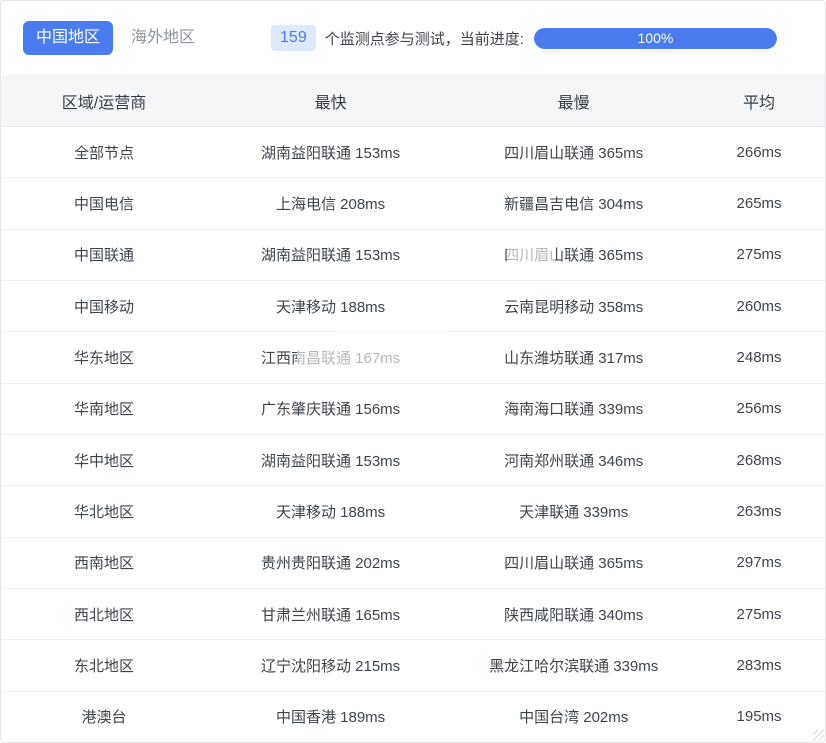 The image size is (826, 743). Describe the element at coordinates (330, 564) in the screenshot. I see `fastest-cell: 贵州贵阳联通 202ms` at that location.